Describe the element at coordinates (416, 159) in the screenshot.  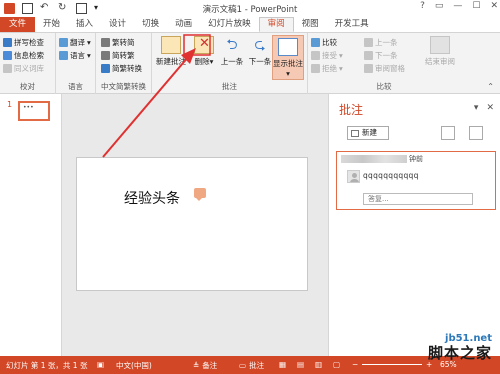
I see `comment-time: 钟前` at that location.